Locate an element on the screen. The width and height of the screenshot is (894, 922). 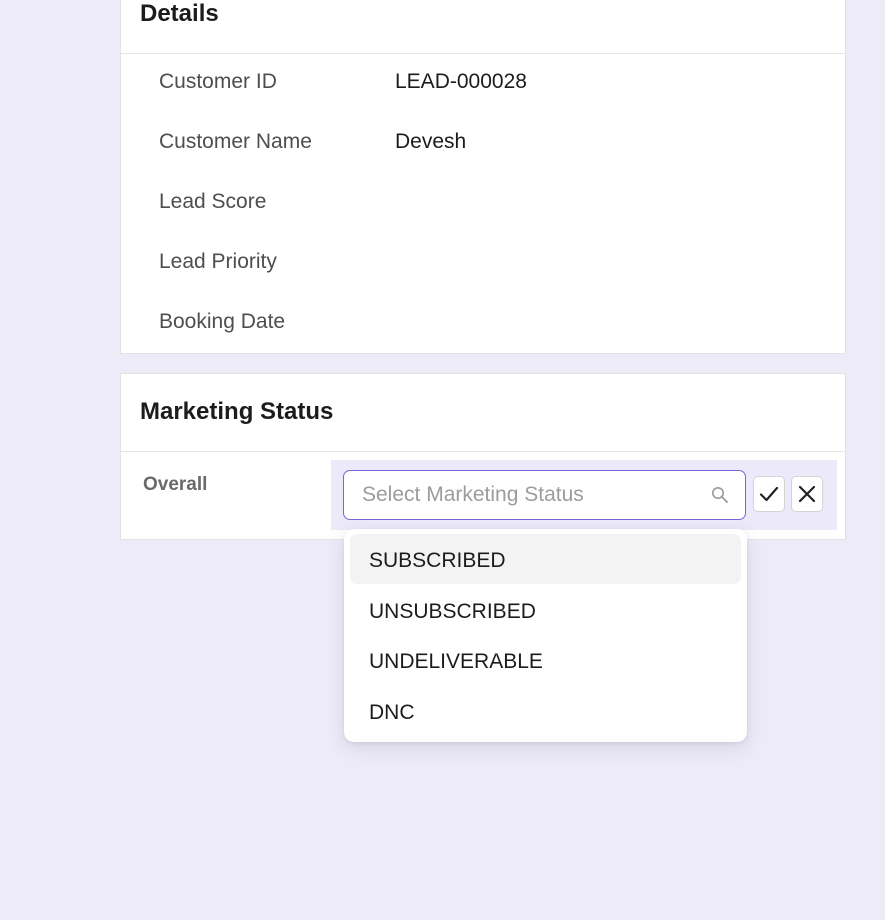
confirm-button is located at coordinates (769, 494).